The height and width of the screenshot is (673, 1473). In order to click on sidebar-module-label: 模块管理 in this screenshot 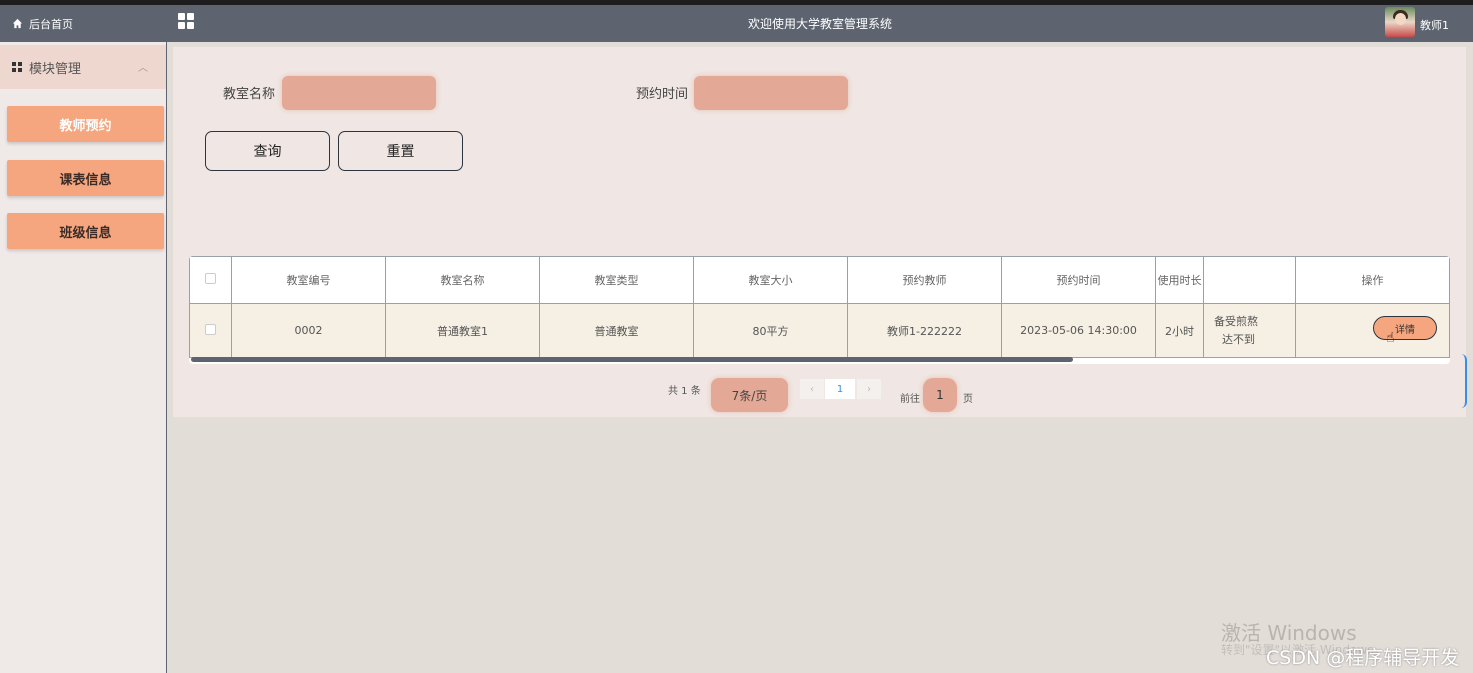, I will do `click(55, 69)`.